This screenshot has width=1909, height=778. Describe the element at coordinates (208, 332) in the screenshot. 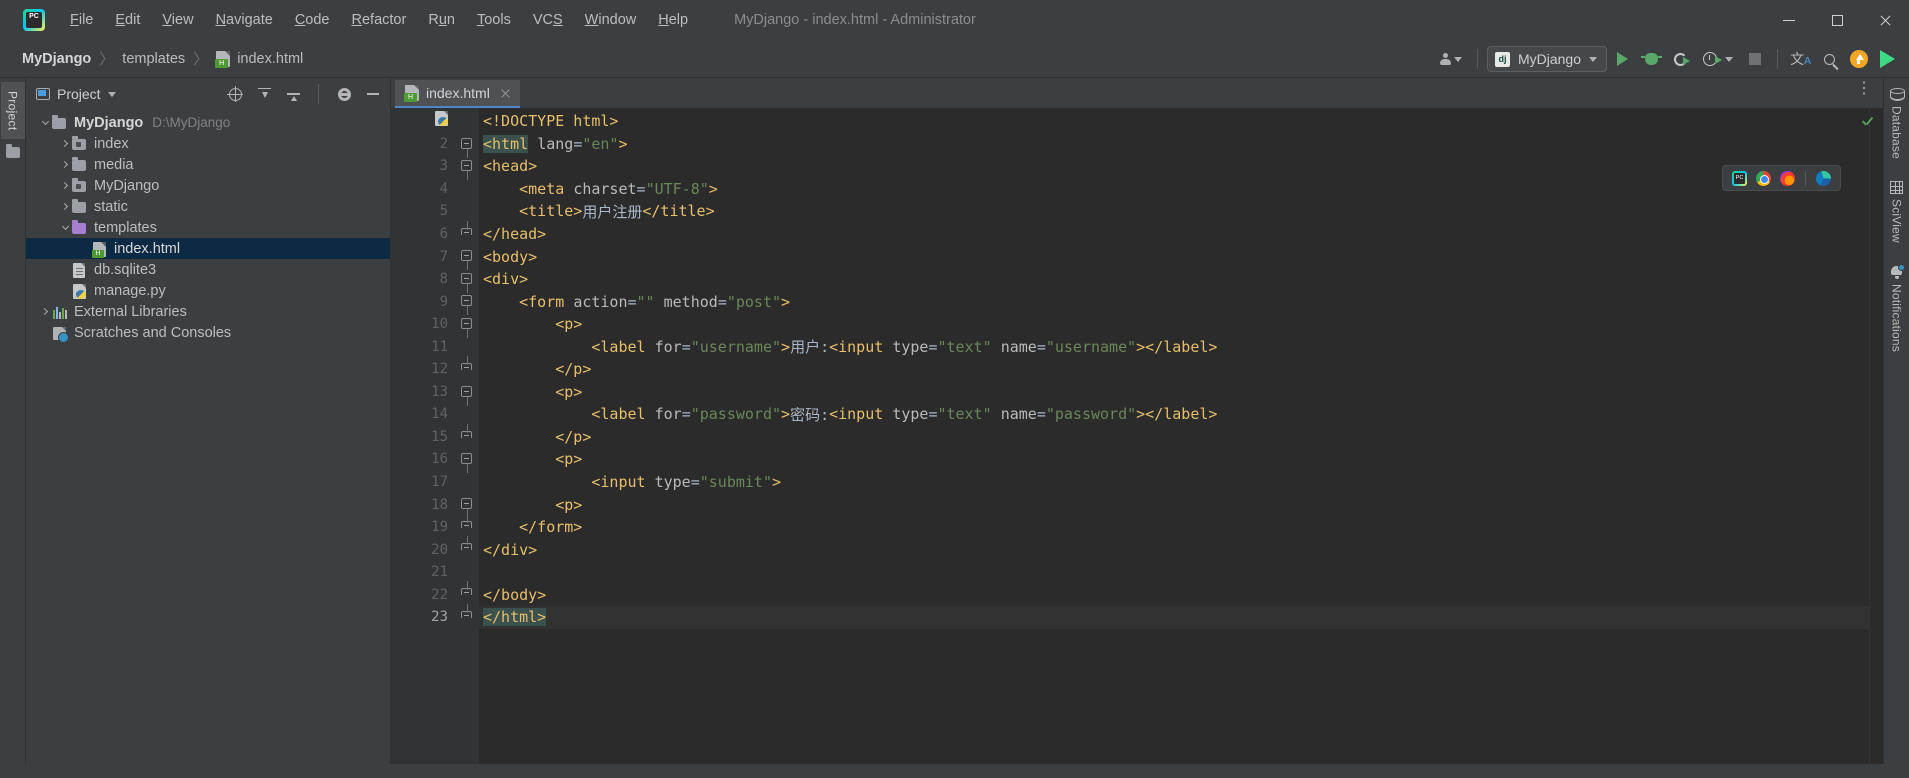

I see `tree-item-scratches-and-consoles: Scratches and Consoles` at that location.